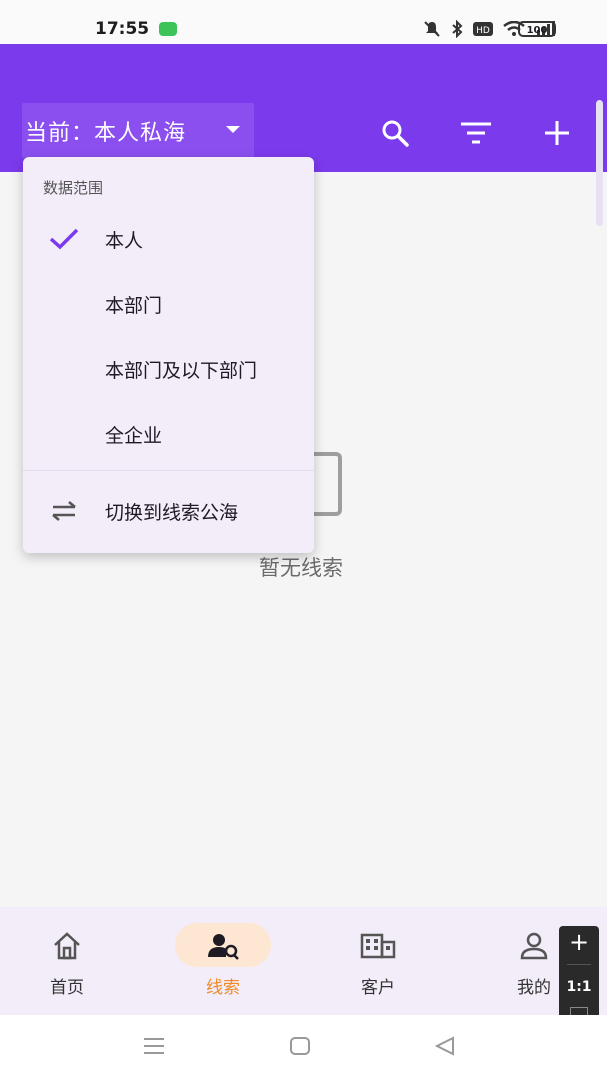 The height and width of the screenshot is (1080, 607). What do you see at coordinates (124, 240) in the screenshot?
I see `menu-item-label: 本人` at bounding box center [124, 240].